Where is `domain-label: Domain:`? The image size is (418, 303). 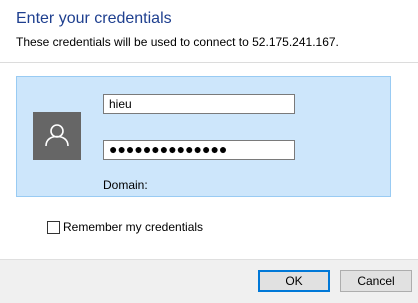 domain-label: Domain: is located at coordinates (125, 185).